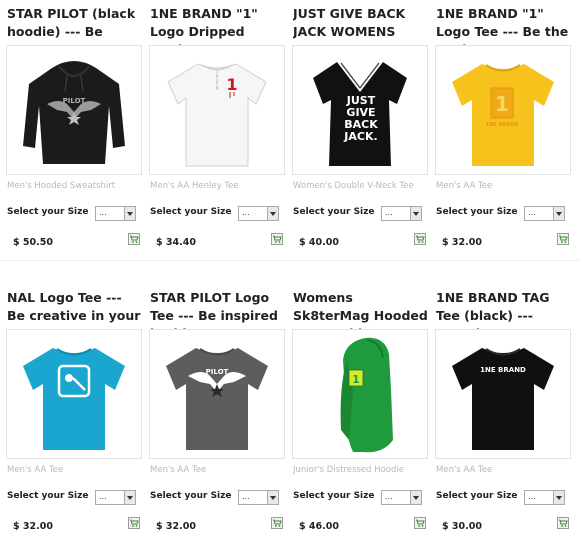 The image size is (580, 543). Describe the element at coordinates (502, 104) in the screenshot. I see `yellow-logo-text: 1` at that location.